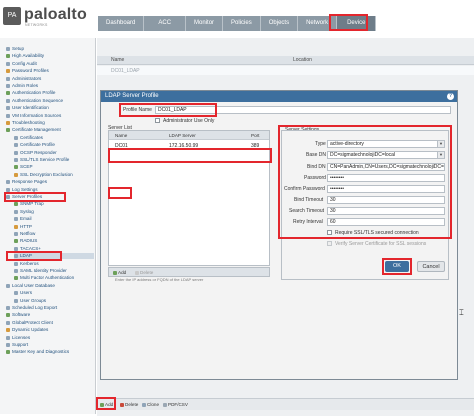 This screenshot has width=474, height=416. What do you see at coordinates (32, 204) in the screenshot?
I see `sidebar-item-label: SNMP Trap` at bounding box center [32, 204].